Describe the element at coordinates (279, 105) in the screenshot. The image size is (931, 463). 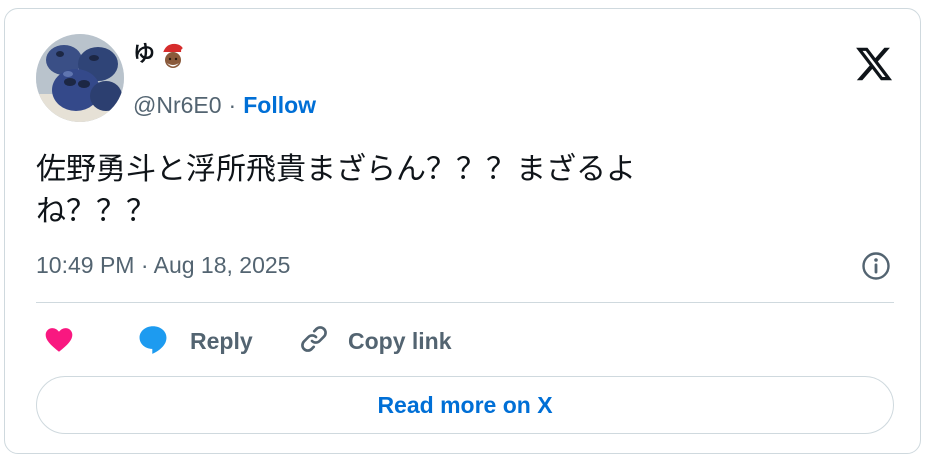
I see `follow-button: Follow` at that location.